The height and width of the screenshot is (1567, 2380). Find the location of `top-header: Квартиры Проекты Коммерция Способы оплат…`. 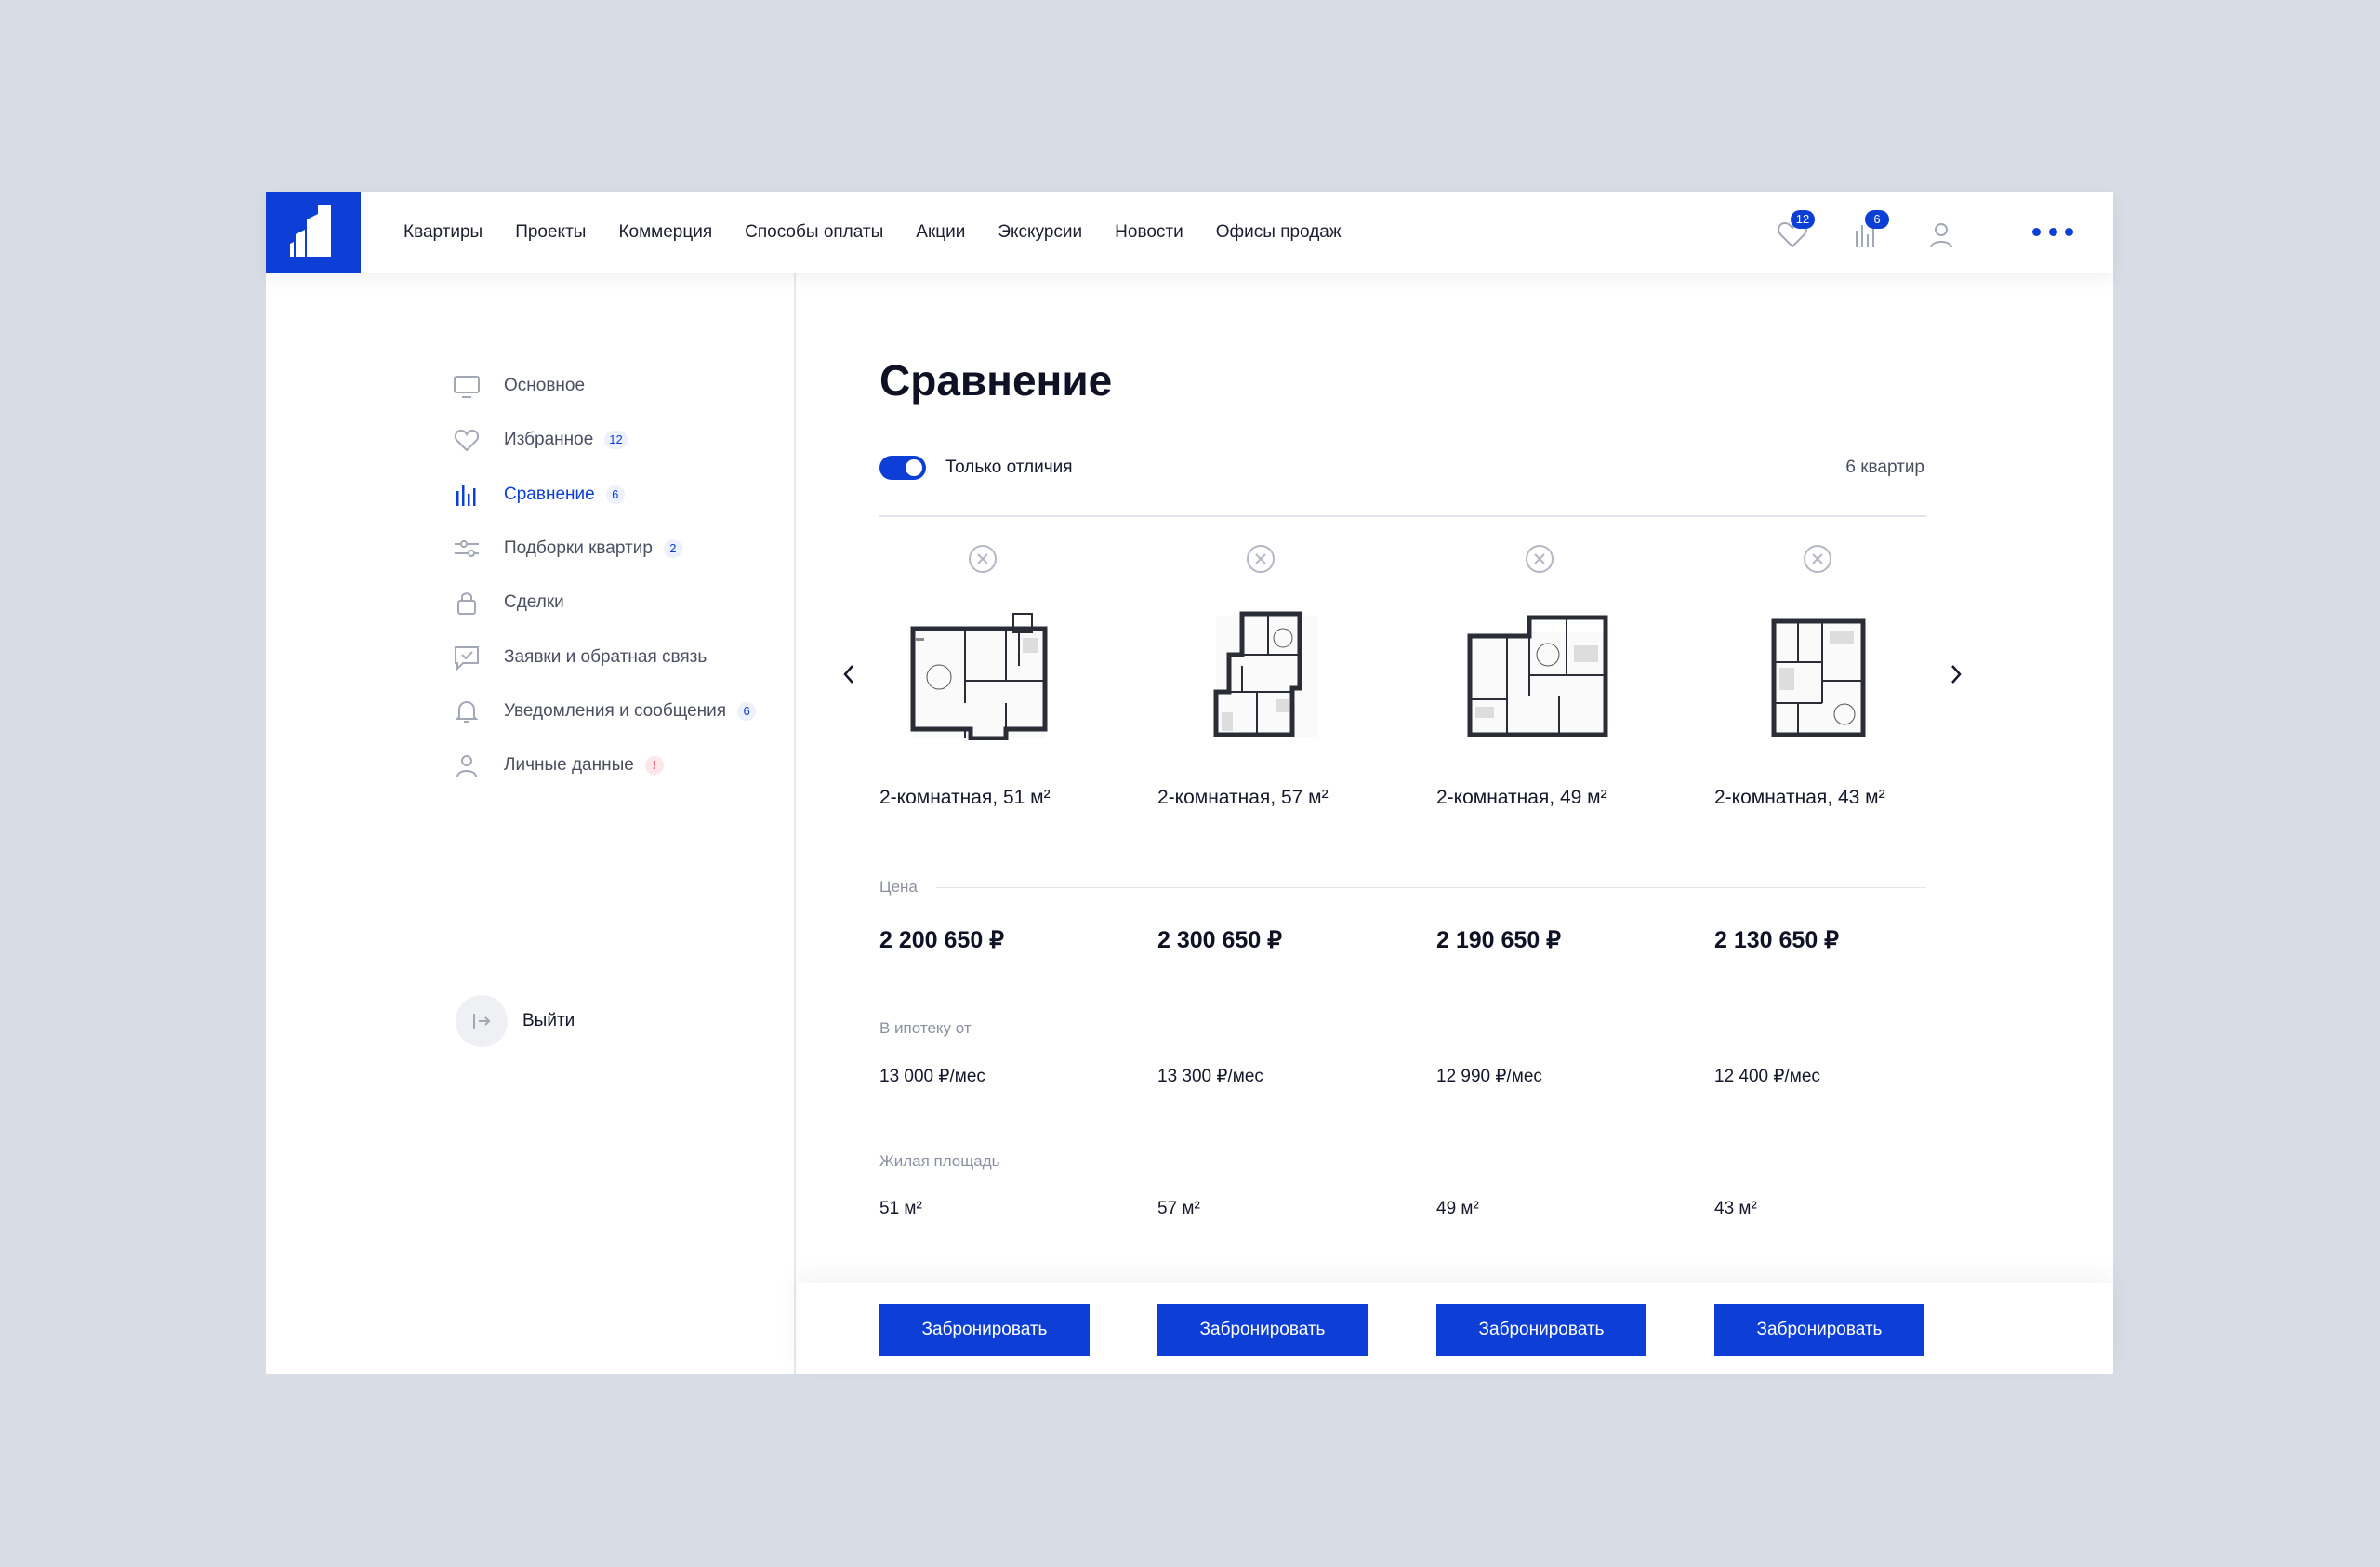

top-header: Квартиры Проекты Коммерция Способы оплат… is located at coordinates (1189, 232).